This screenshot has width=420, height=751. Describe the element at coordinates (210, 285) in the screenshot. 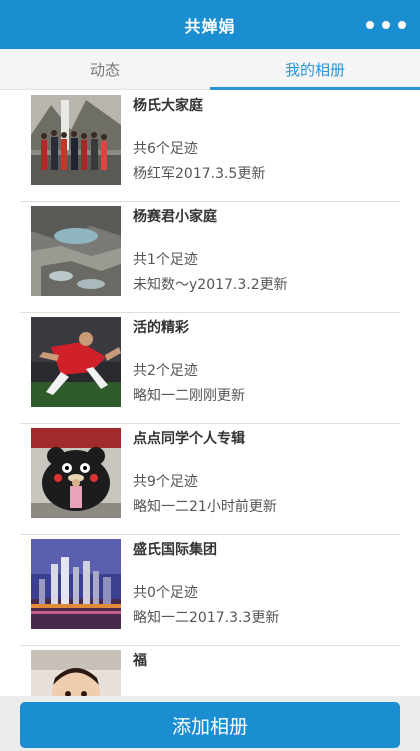

I see `album-updated: 未知数～y2017.3.2更新` at that location.